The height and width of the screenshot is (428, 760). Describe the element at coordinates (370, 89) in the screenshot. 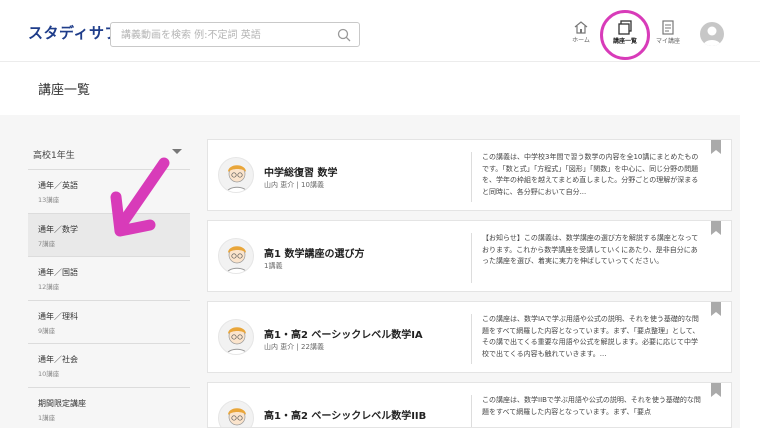

I see `title-bar: 講座一覧` at that location.